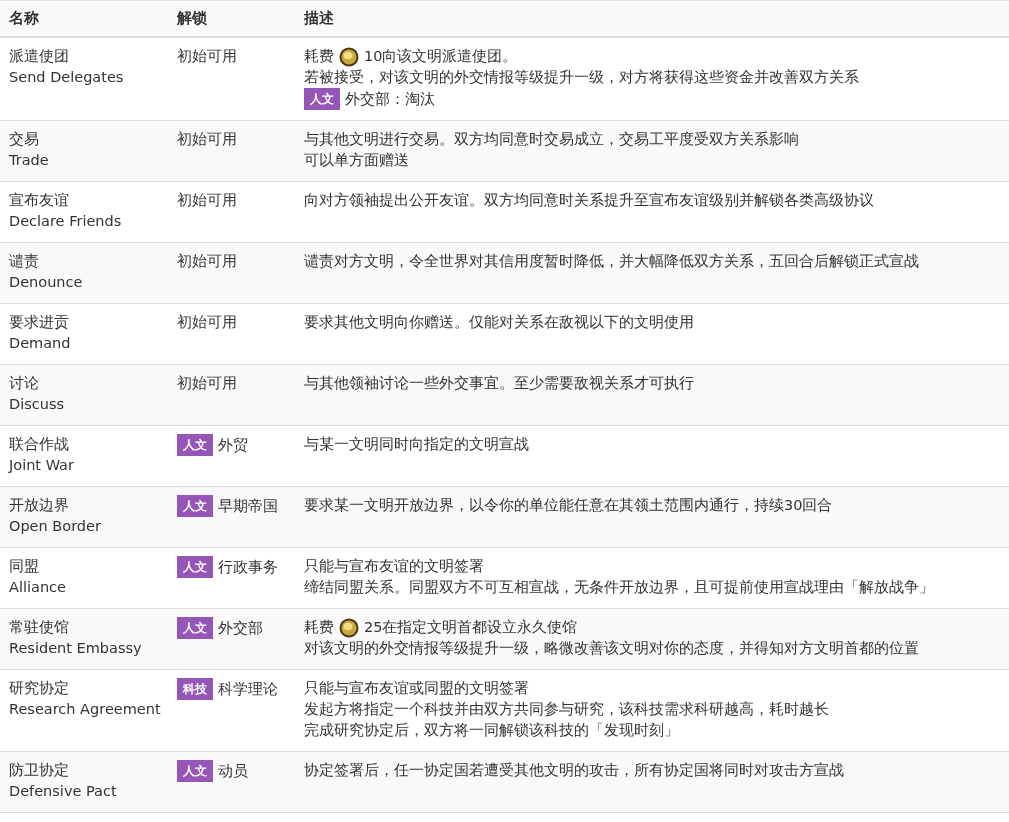 The image size is (1009, 822). I want to click on column-header: 名称, so click(24, 18).